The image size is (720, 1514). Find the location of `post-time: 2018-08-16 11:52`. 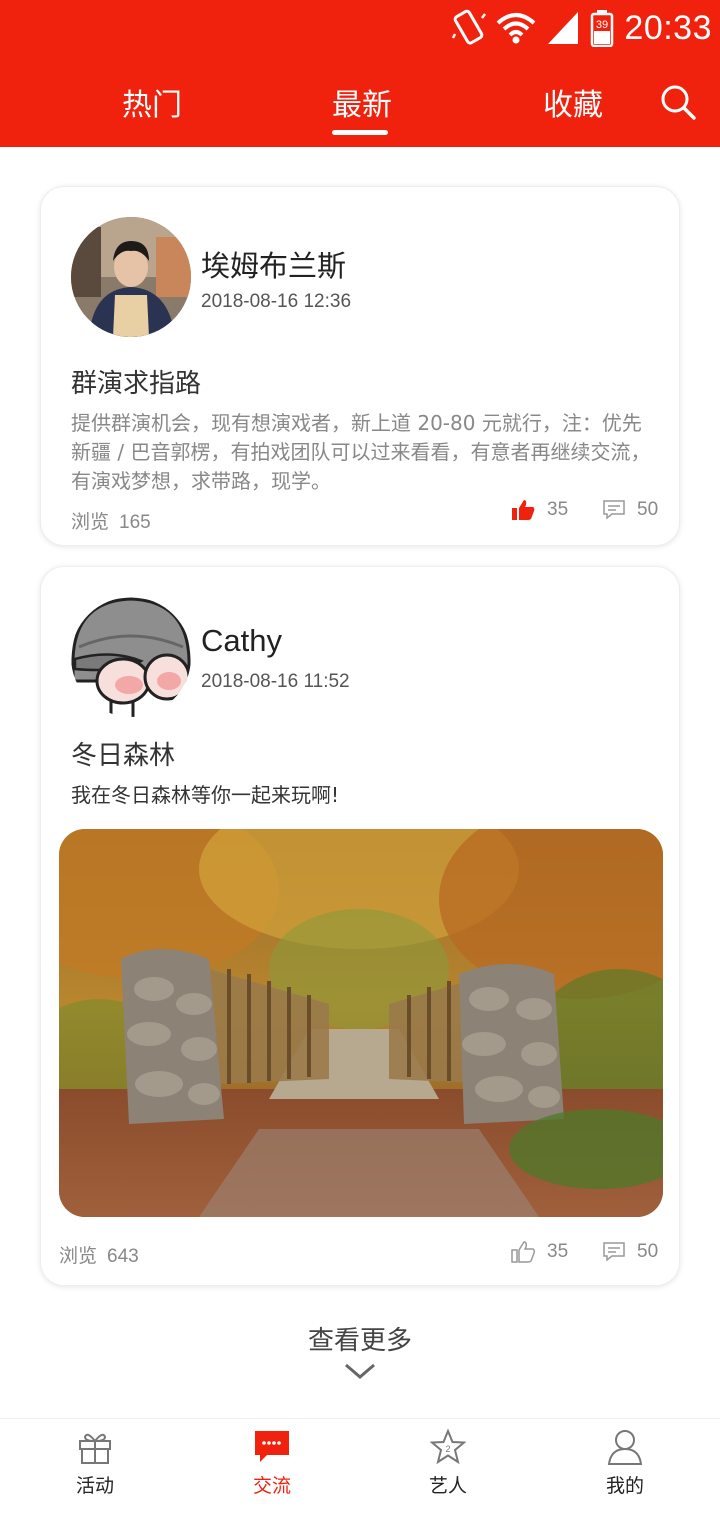

post-time: 2018-08-16 11:52 is located at coordinates (275, 681).